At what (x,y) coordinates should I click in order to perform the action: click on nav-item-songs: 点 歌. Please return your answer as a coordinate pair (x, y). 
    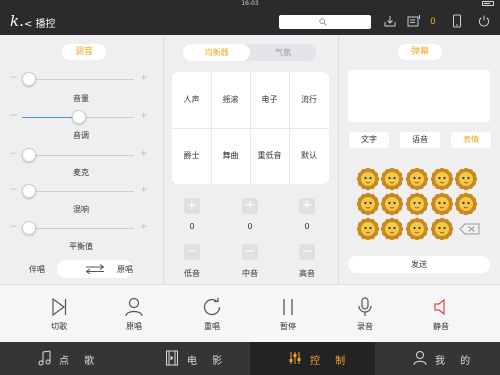
    Looking at the image, I should click on (62, 358).